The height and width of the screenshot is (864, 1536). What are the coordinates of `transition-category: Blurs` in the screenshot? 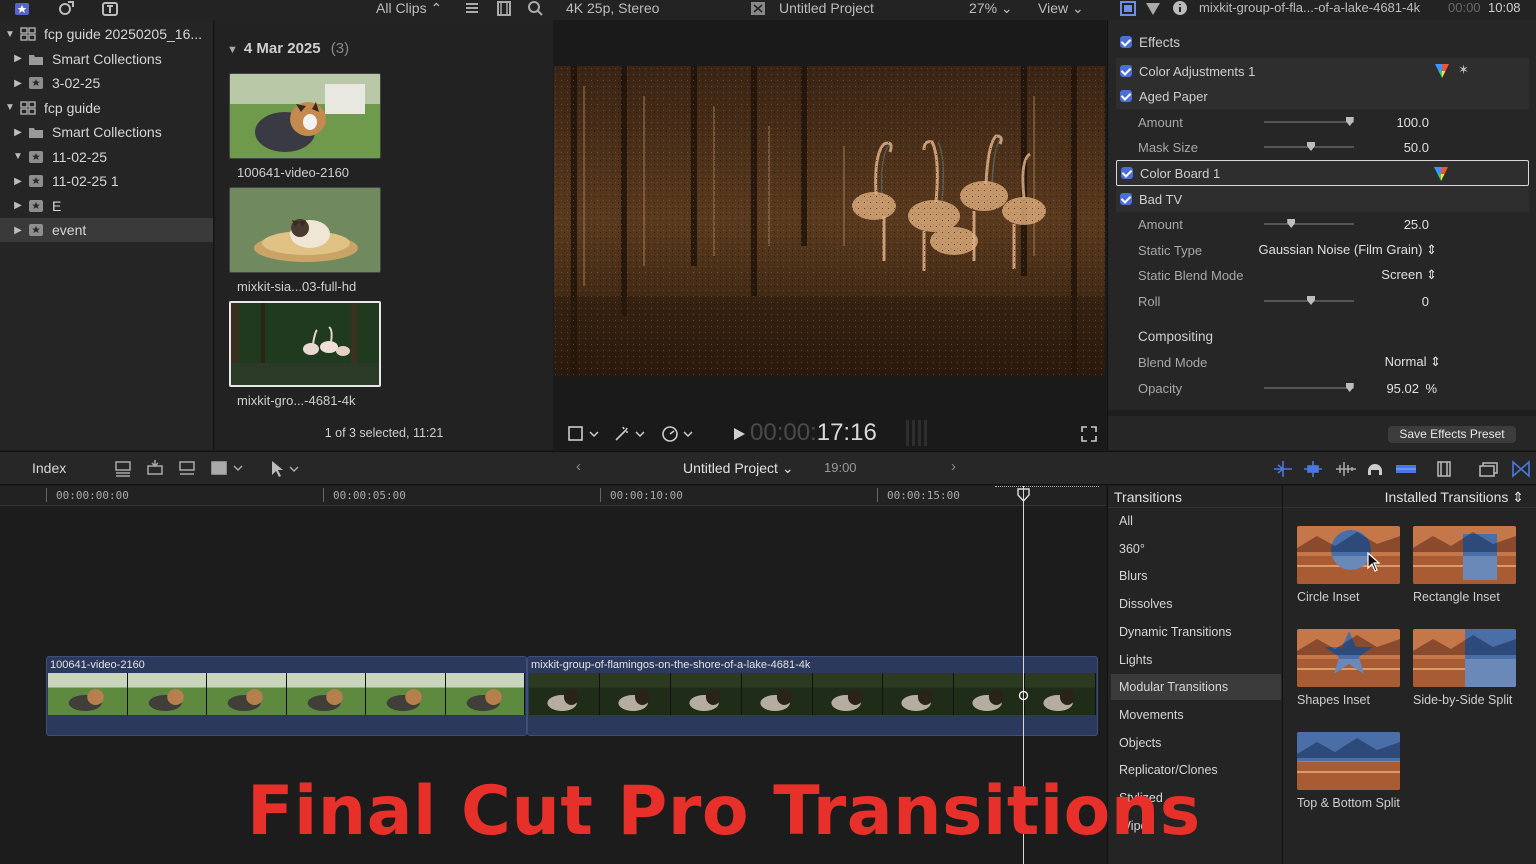 It's located at (1196, 576).